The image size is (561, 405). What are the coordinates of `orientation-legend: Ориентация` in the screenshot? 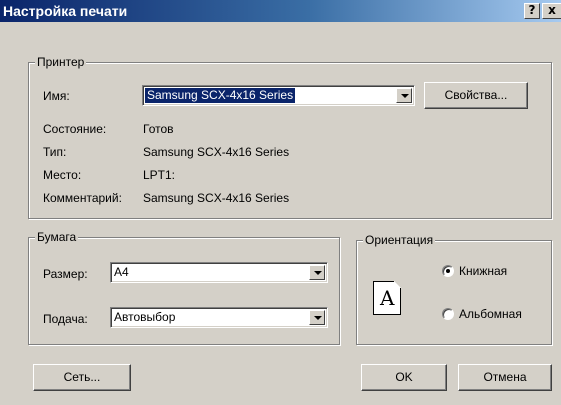 It's located at (399, 240).